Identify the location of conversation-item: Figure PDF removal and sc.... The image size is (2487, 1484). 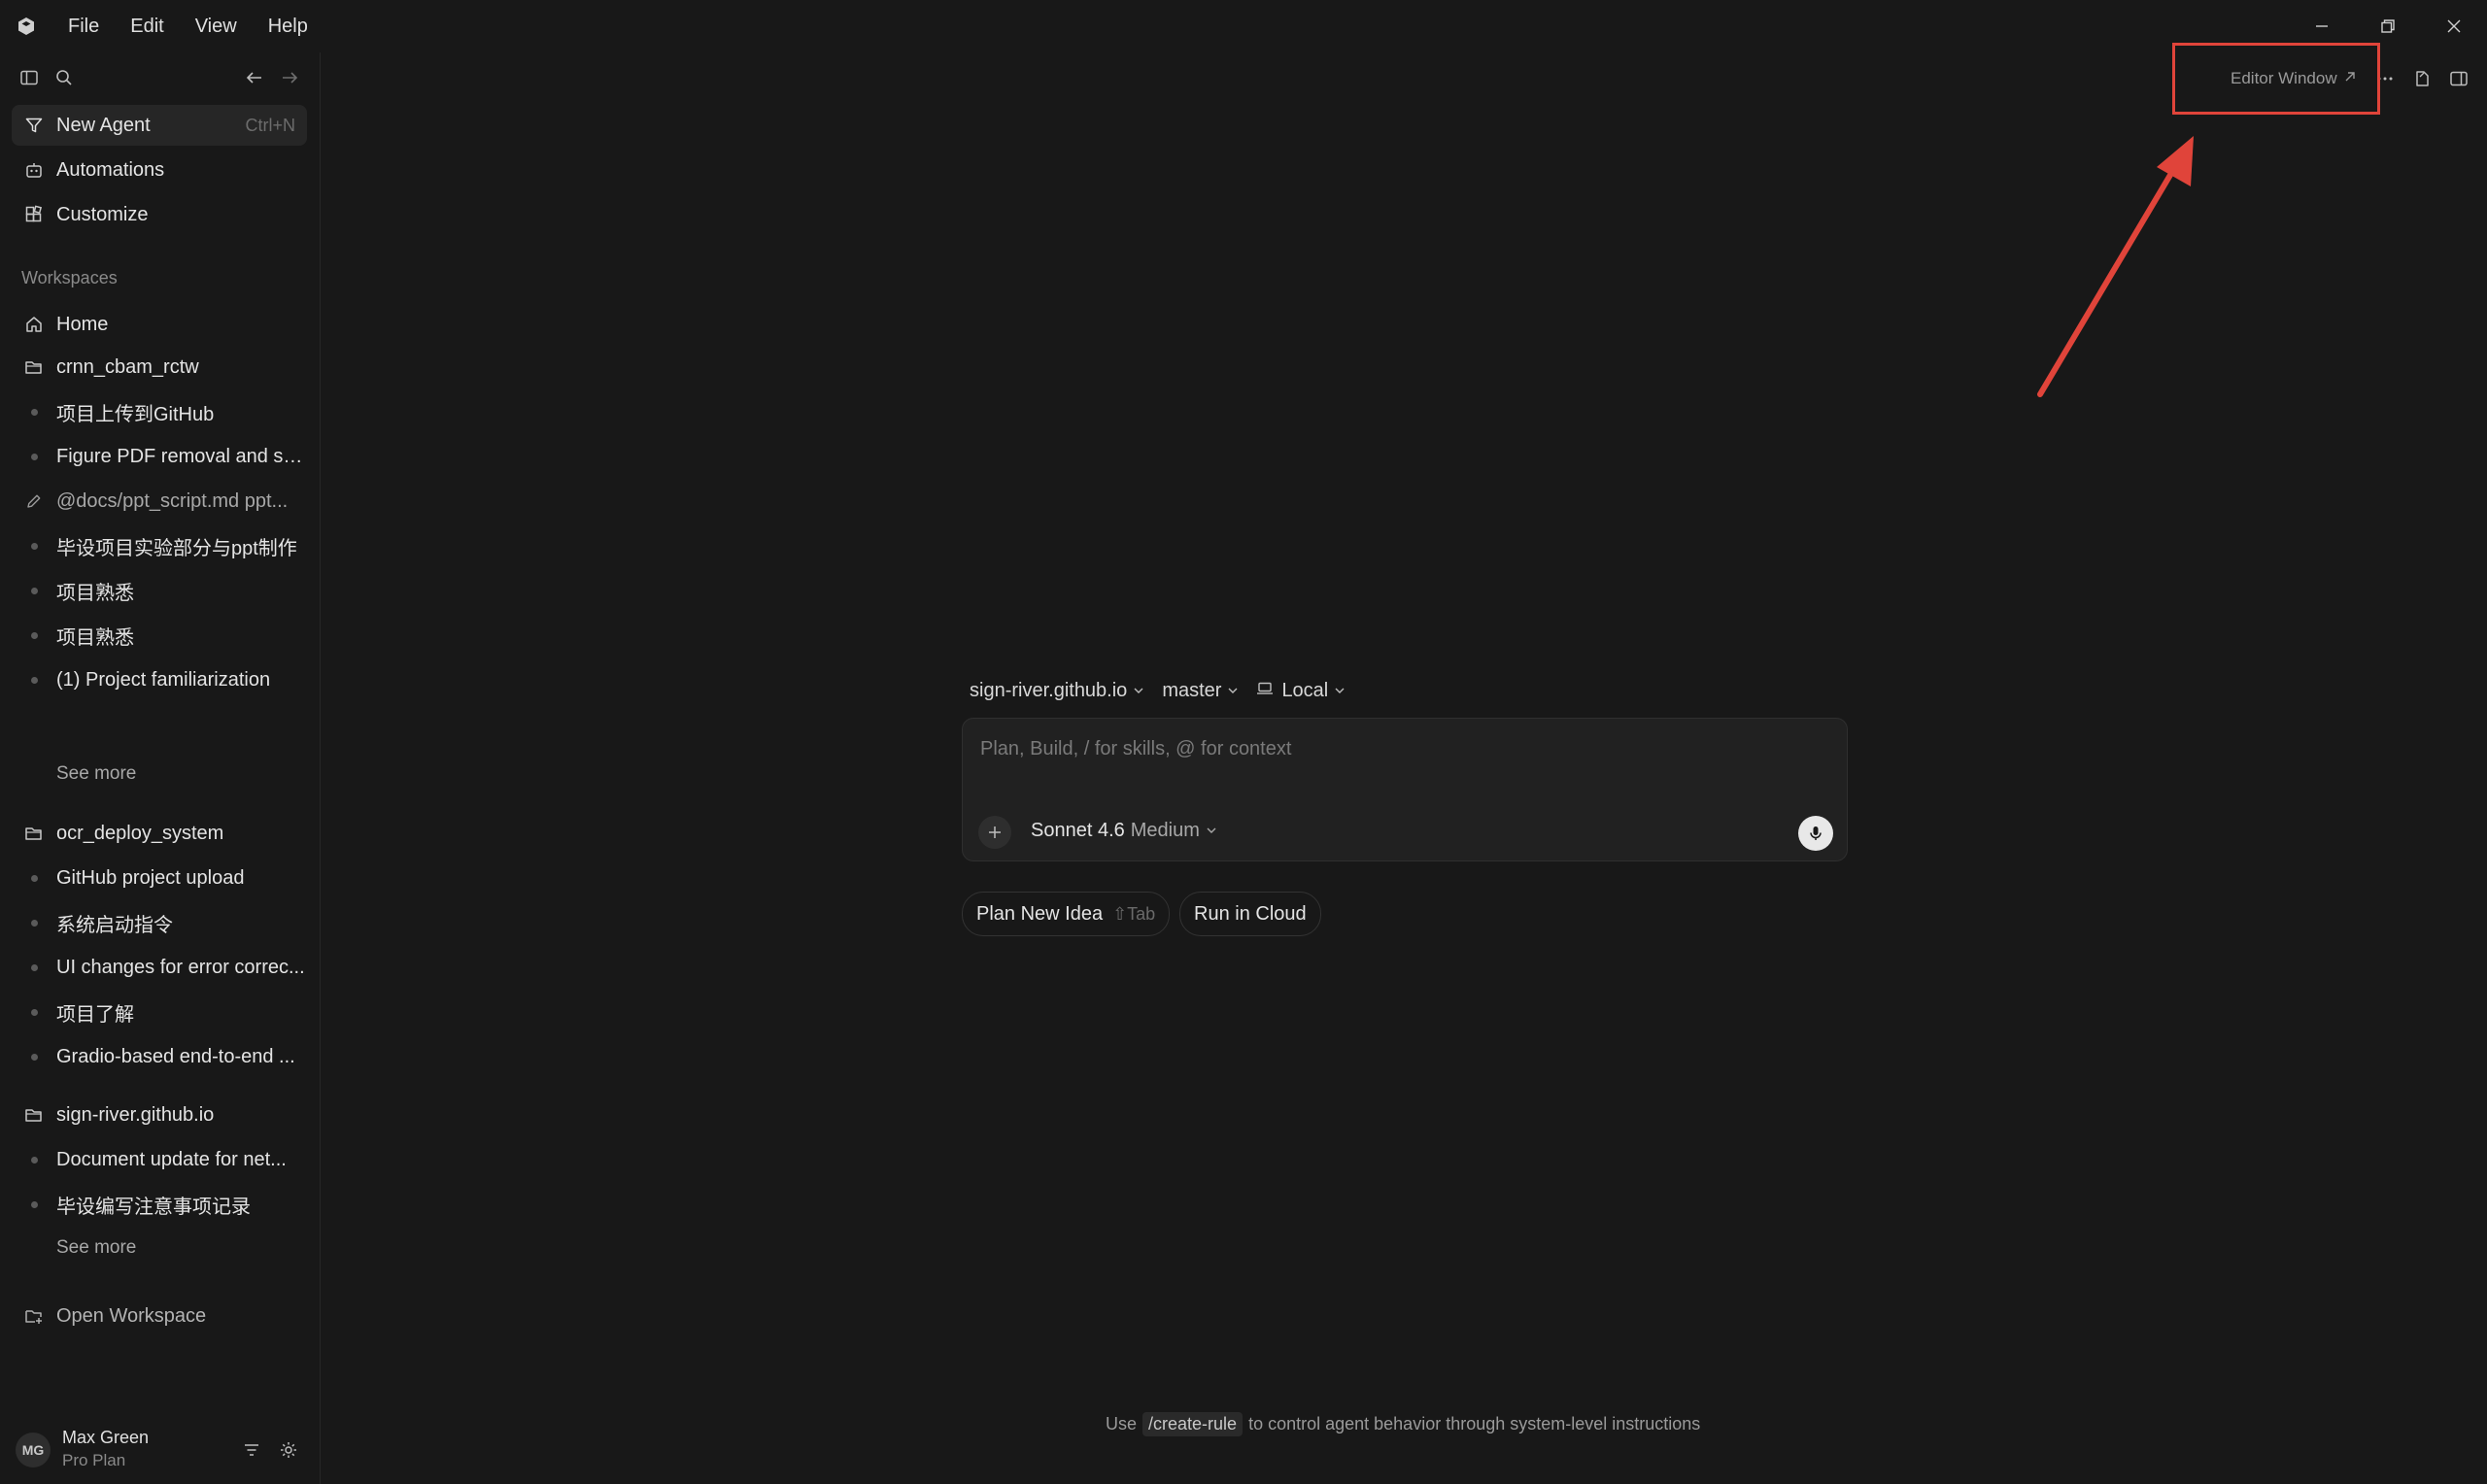
(159, 457).